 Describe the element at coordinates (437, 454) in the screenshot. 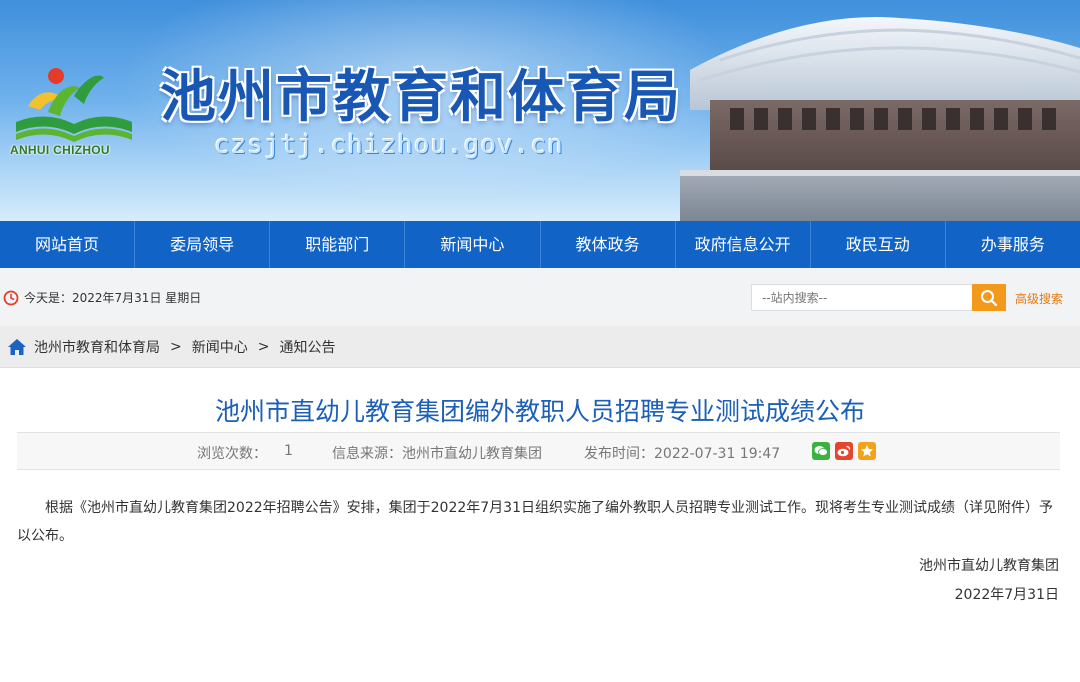

I see `article-source: 信息来源：池州市直幼儿教育集团` at that location.